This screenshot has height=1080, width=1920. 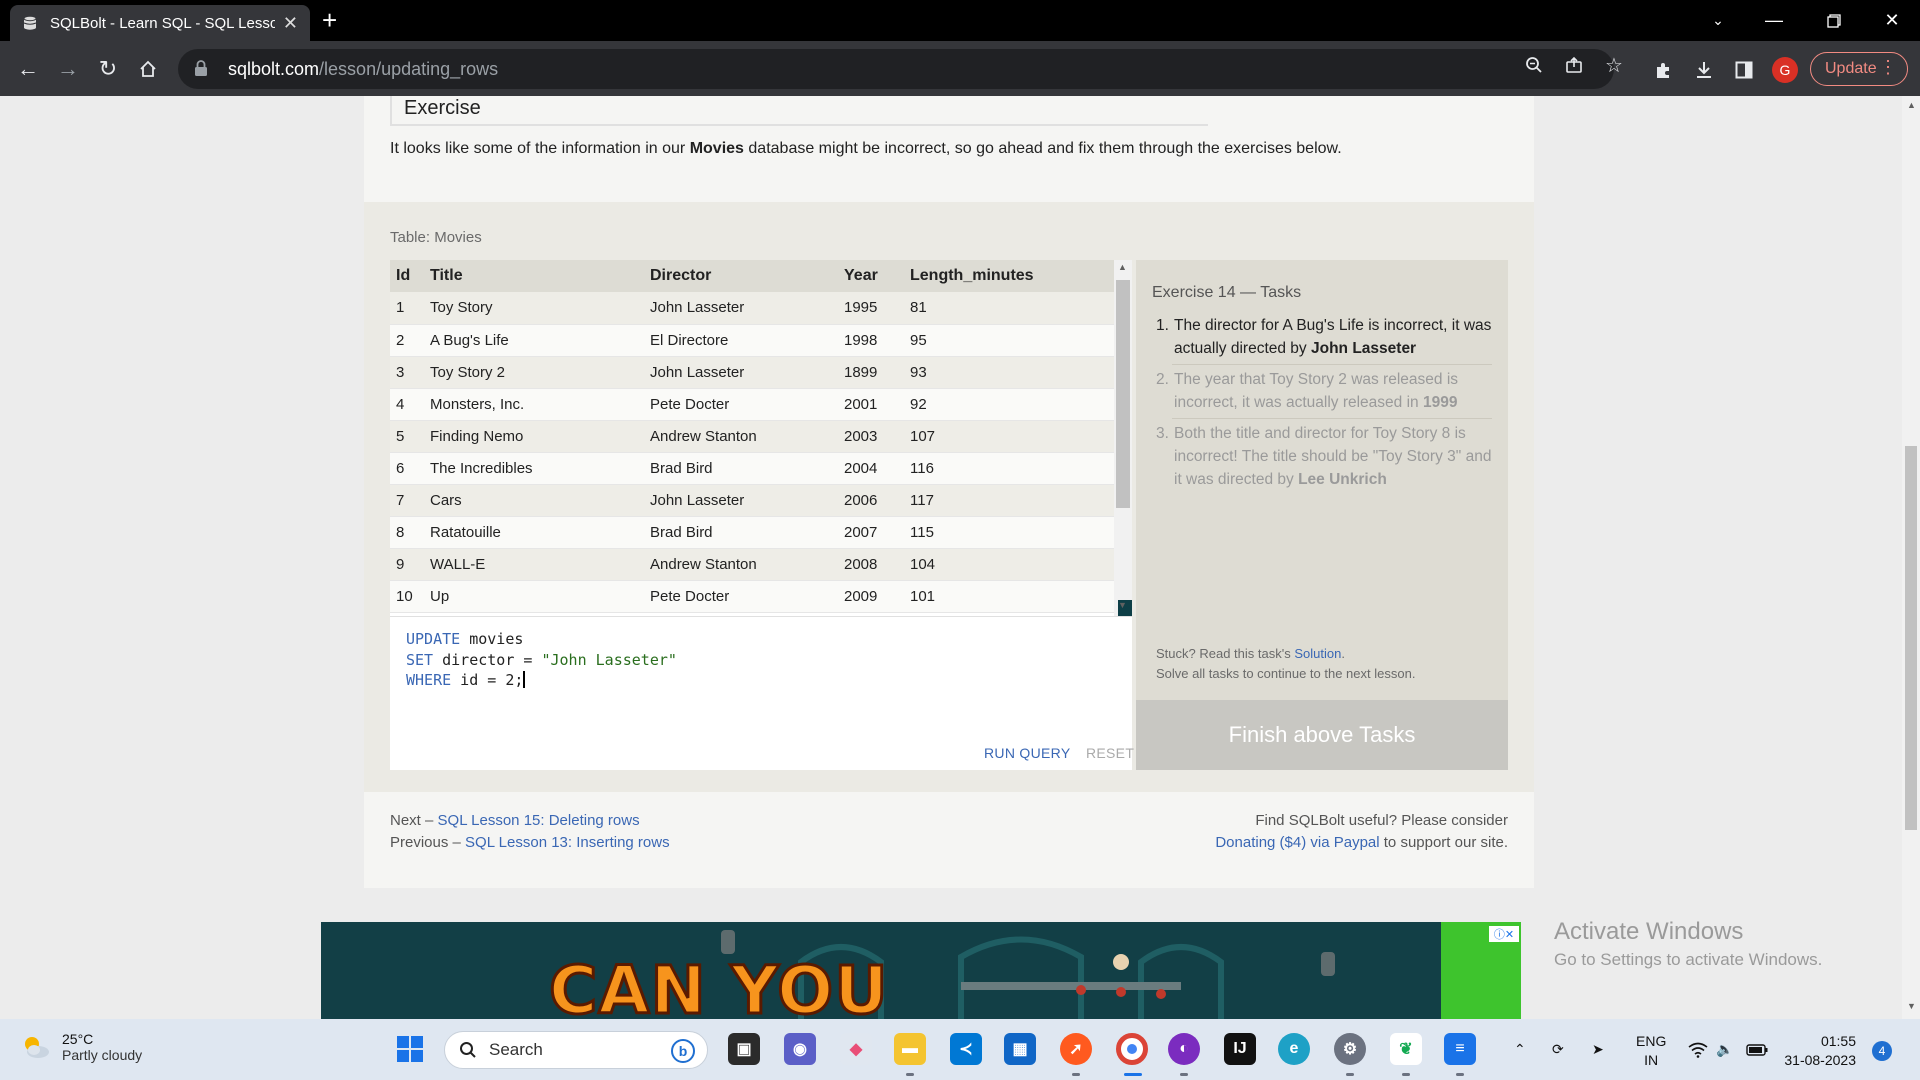 I want to click on scroll-up-arrow-icon: ▲, so click(x=1122, y=267).